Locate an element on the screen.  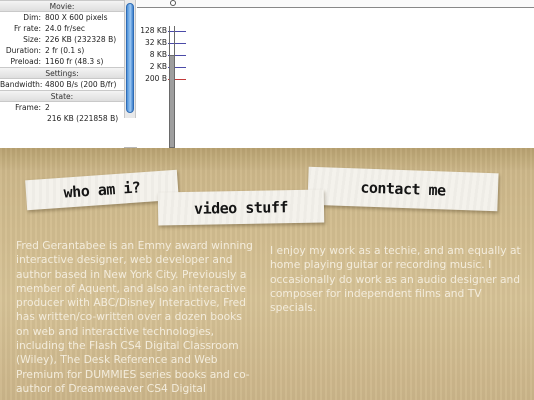
settings-section-header: Settings: is located at coordinates (62, 73).